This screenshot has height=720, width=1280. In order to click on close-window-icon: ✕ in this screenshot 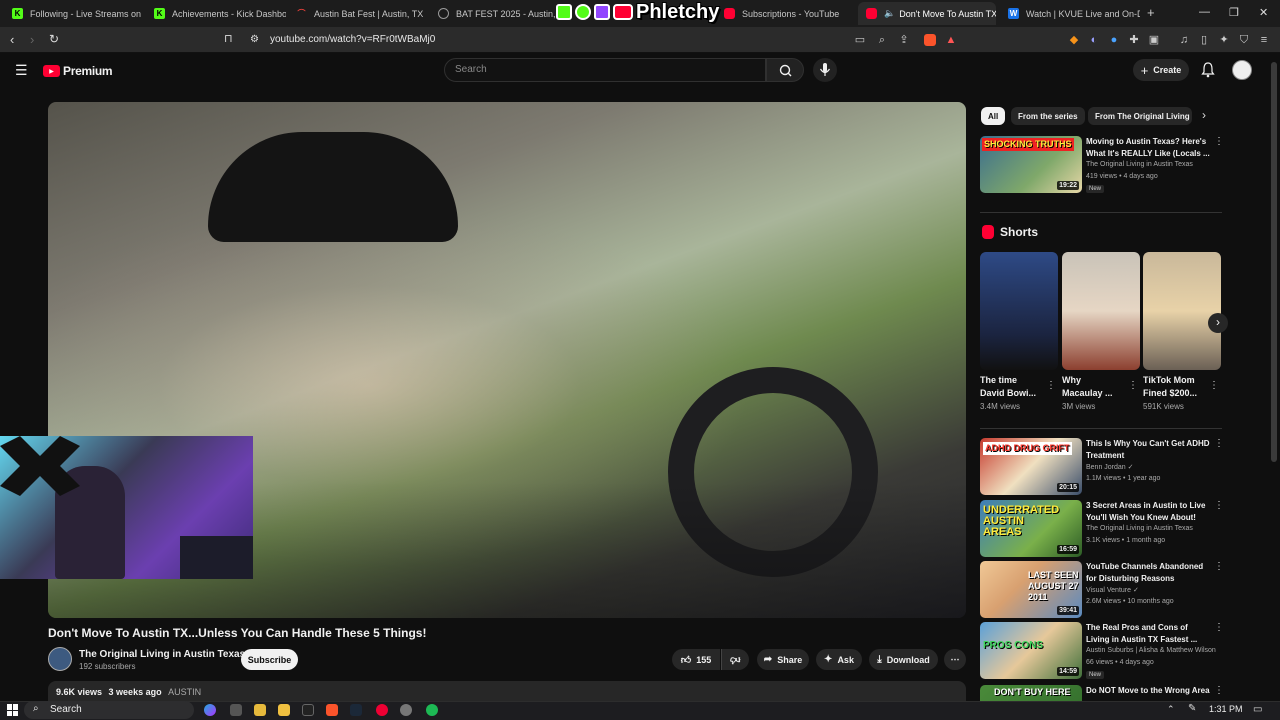, I will do `click(1263, 12)`.